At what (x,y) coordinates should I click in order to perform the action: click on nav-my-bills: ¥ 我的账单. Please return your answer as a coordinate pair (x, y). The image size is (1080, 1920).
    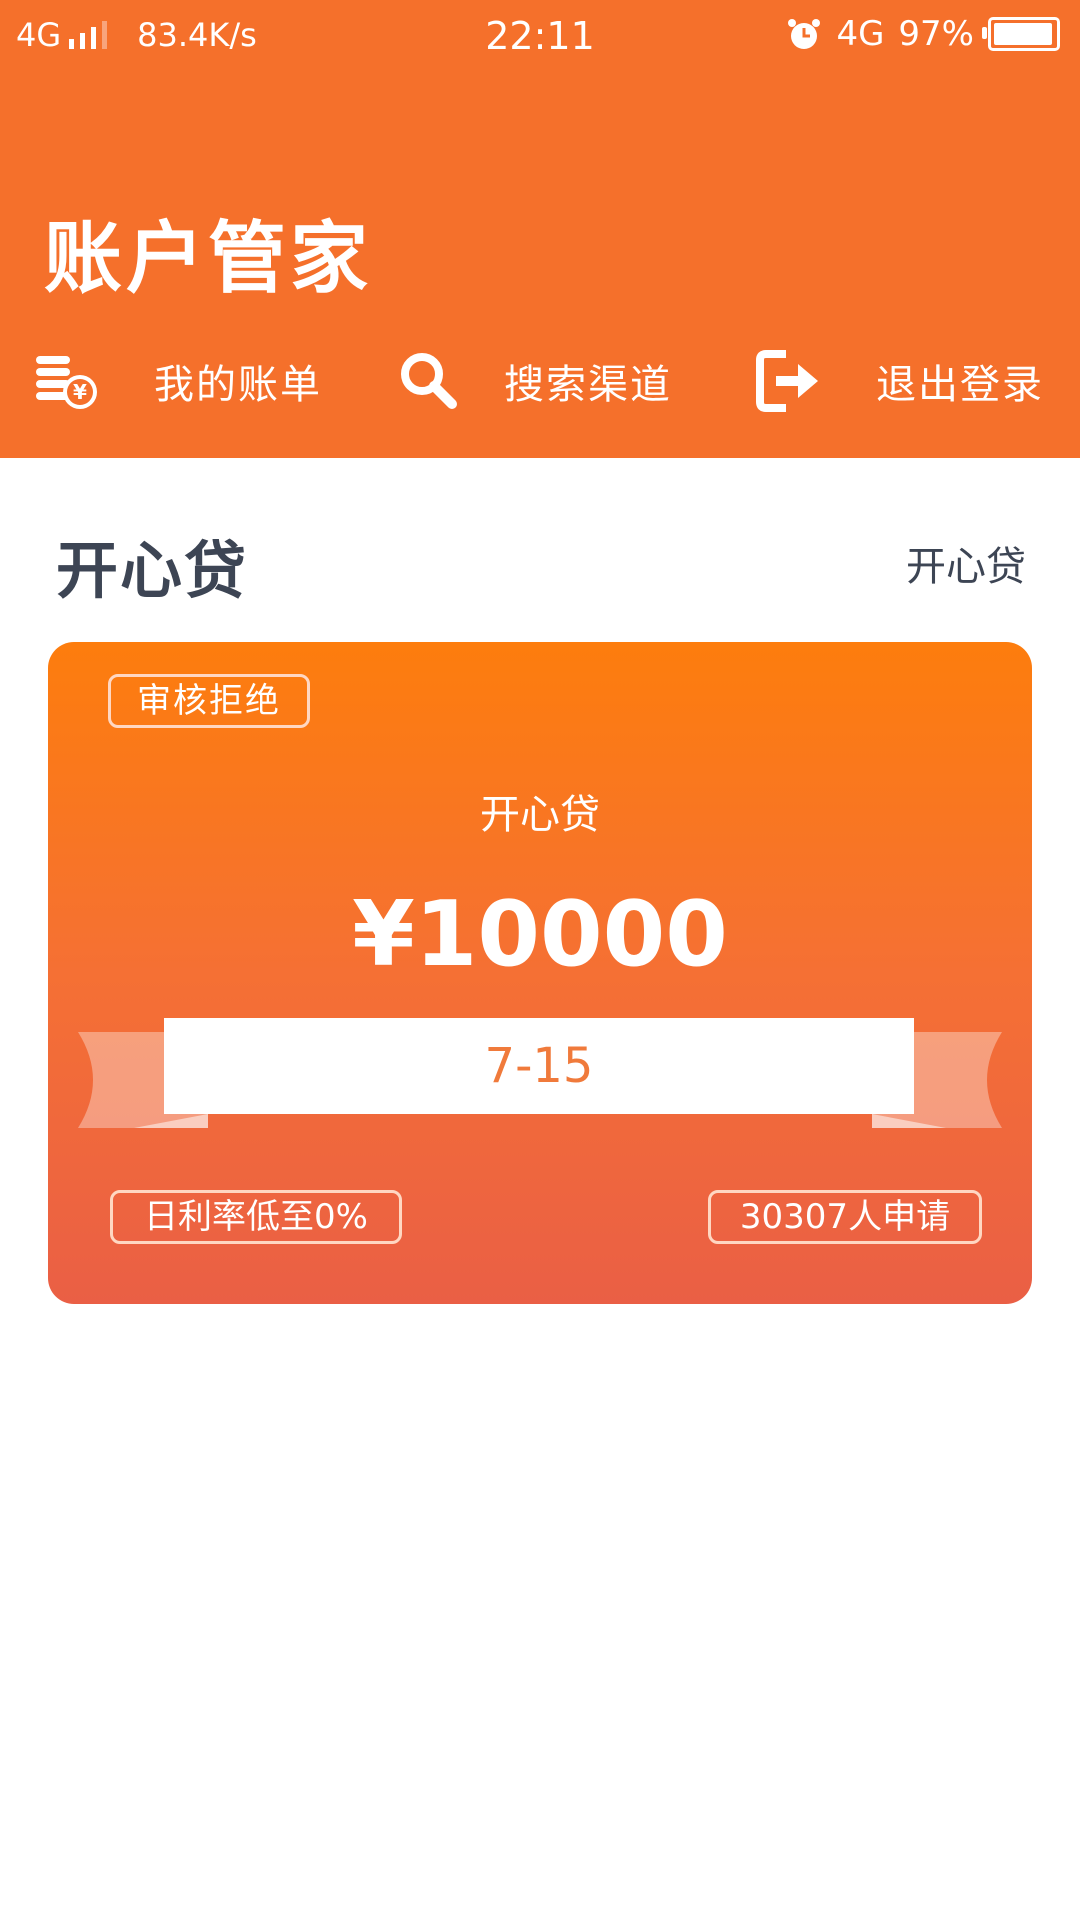
    Looking at the image, I should click on (178, 381).